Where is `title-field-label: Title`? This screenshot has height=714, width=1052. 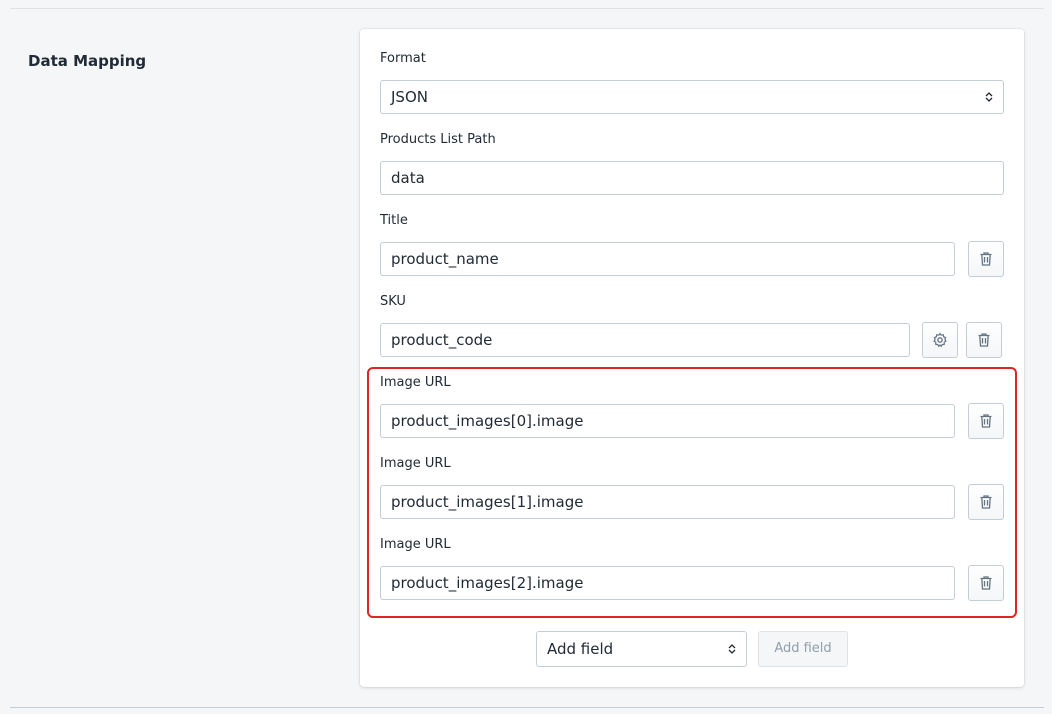
title-field-label: Title is located at coordinates (394, 220).